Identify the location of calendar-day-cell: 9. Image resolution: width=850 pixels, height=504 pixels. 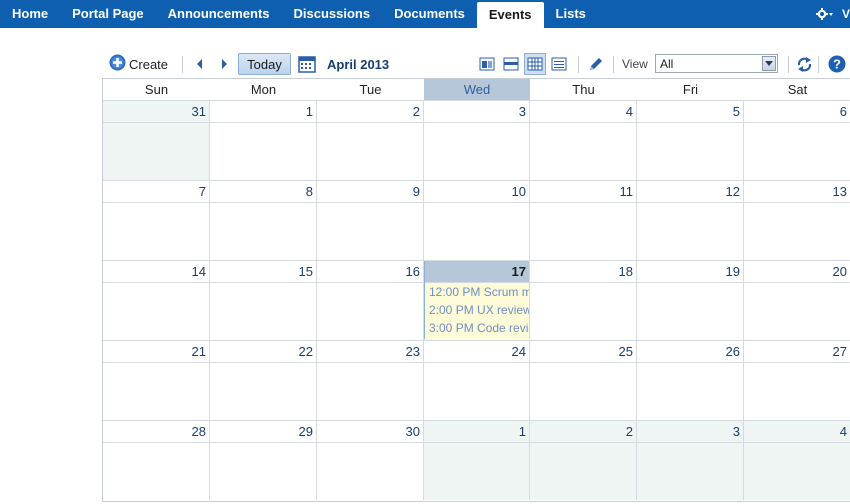
(370, 220).